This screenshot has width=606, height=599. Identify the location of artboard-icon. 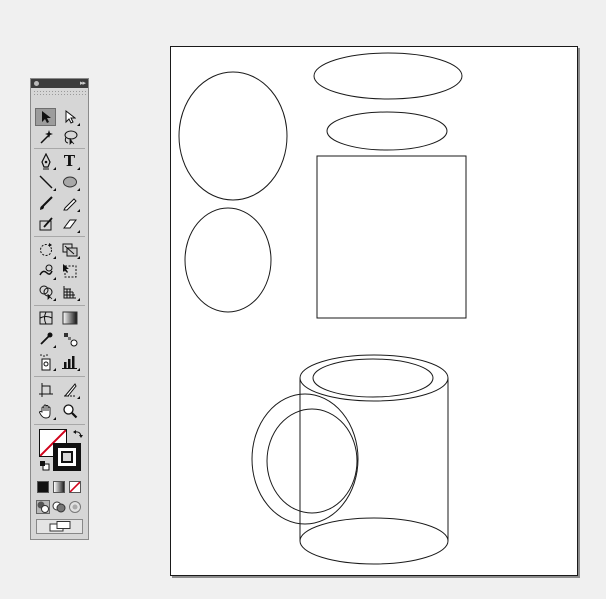
(45, 390).